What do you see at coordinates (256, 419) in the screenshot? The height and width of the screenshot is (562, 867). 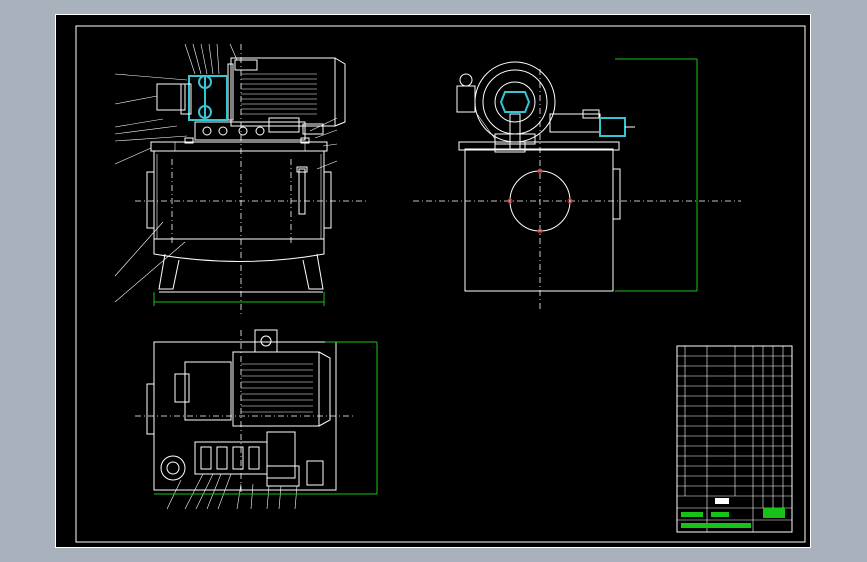 I see `top-view` at bounding box center [256, 419].